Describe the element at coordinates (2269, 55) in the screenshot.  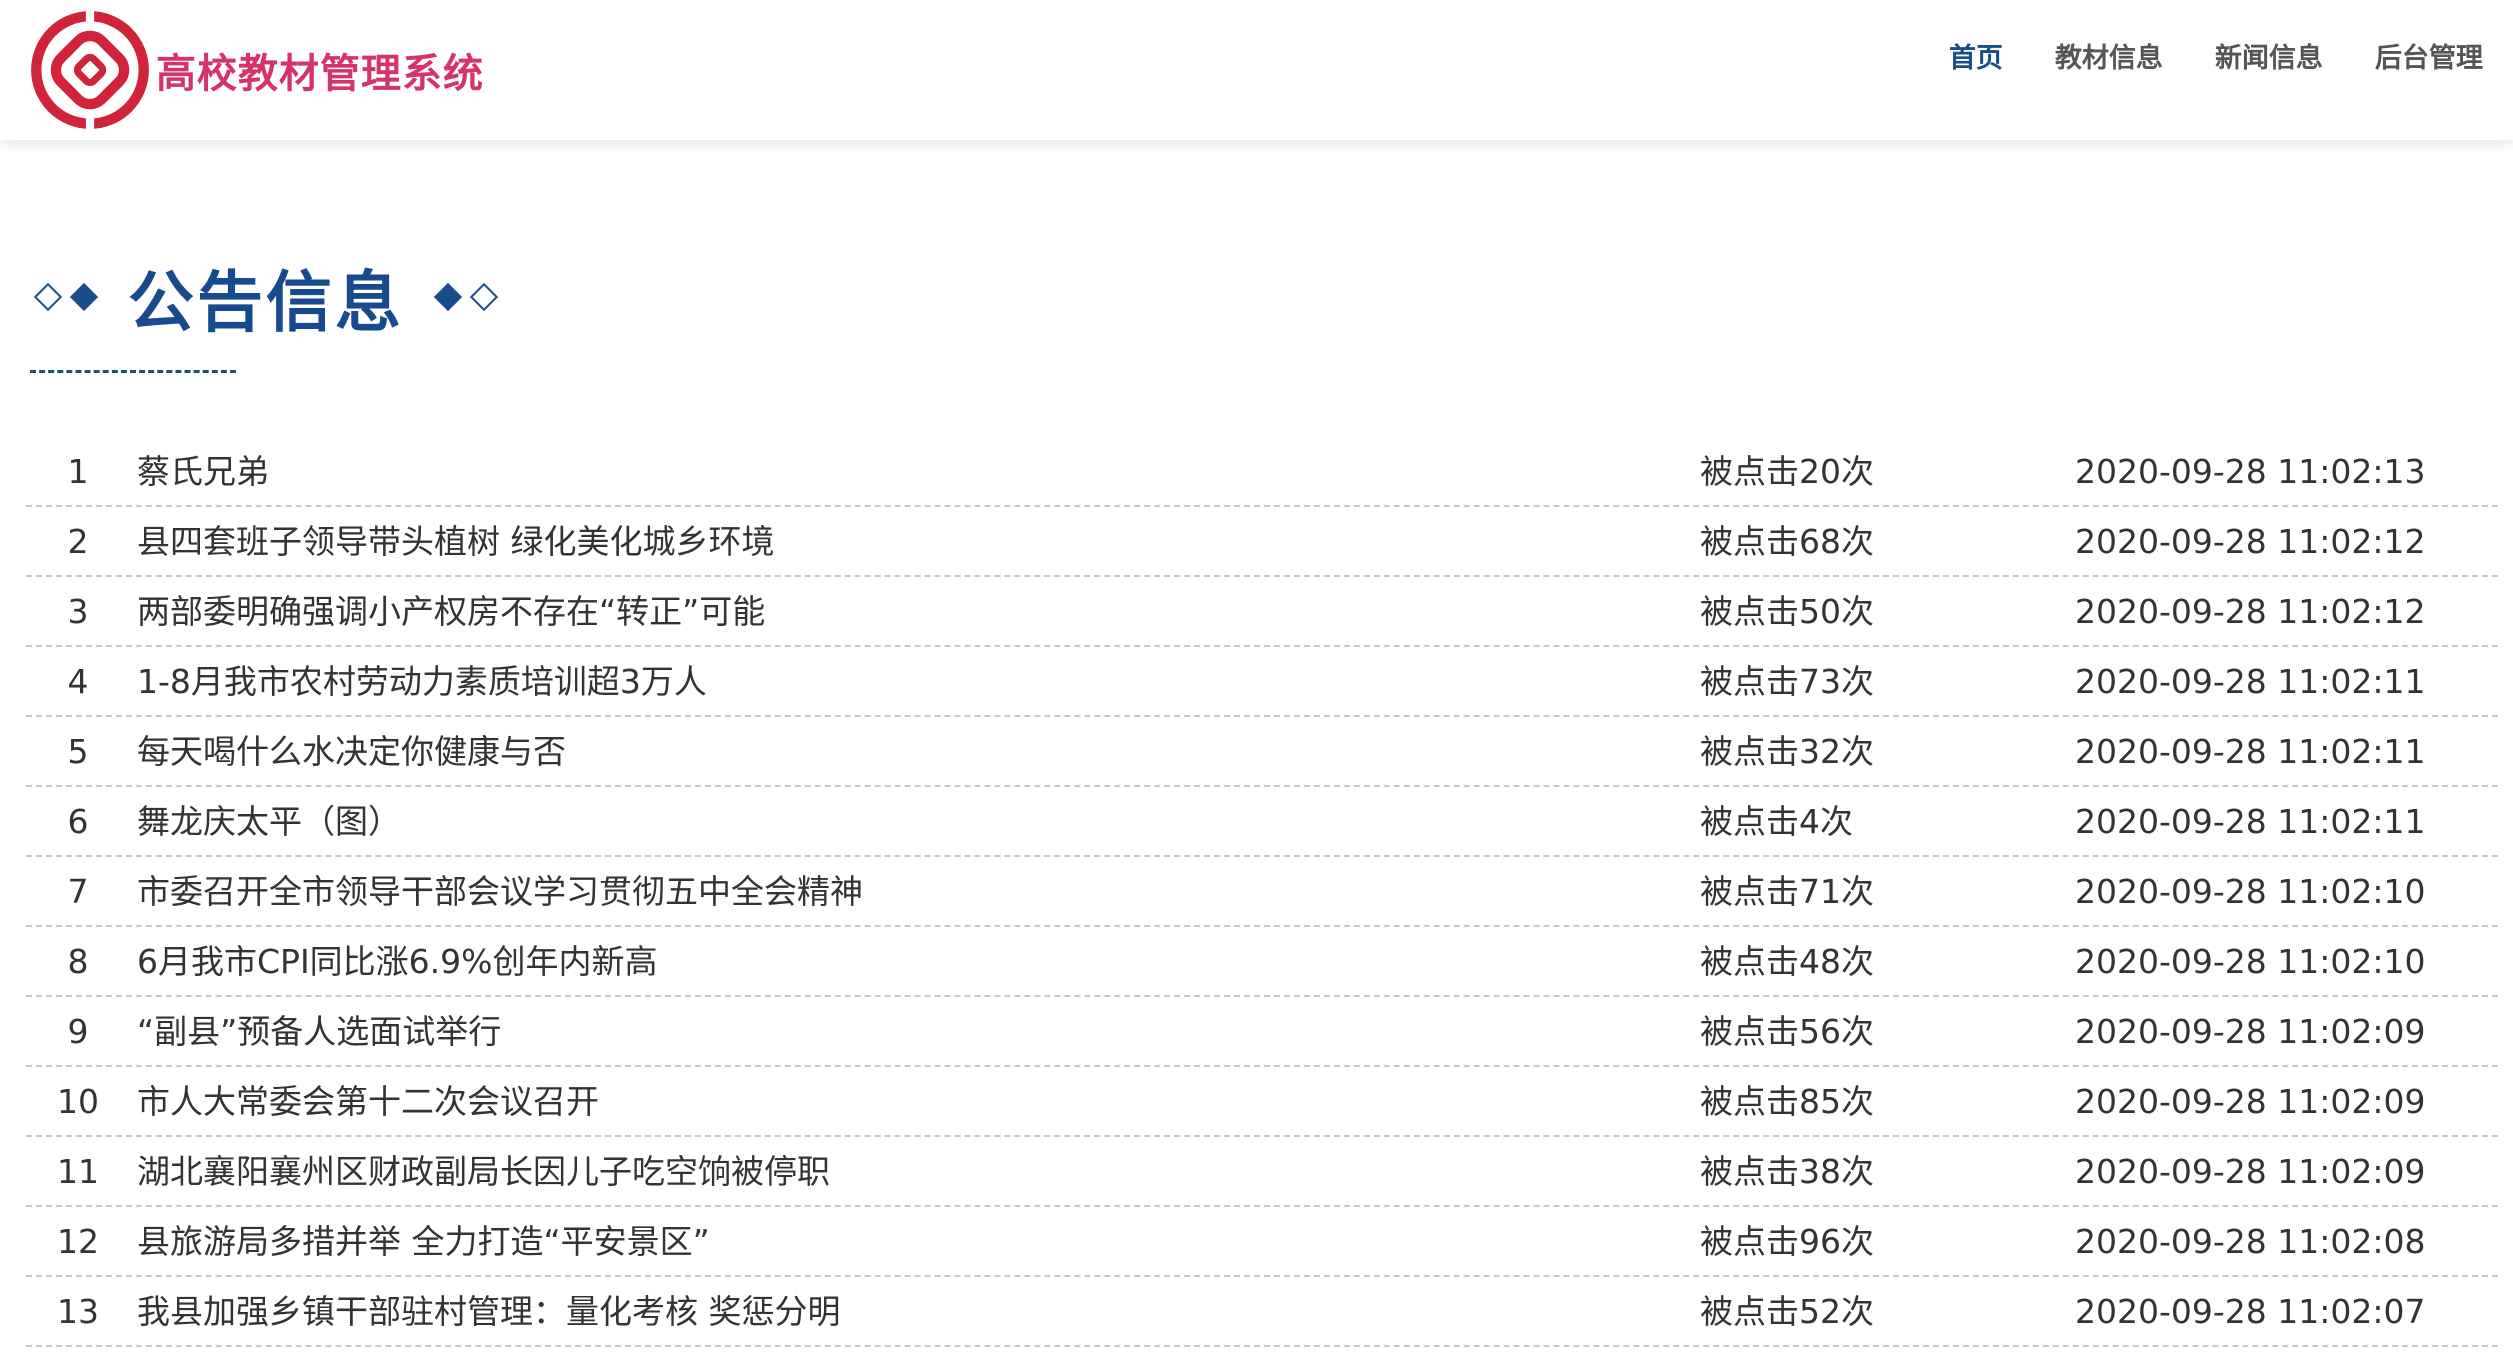
I see `nav-news: 新闻信息` at that location.